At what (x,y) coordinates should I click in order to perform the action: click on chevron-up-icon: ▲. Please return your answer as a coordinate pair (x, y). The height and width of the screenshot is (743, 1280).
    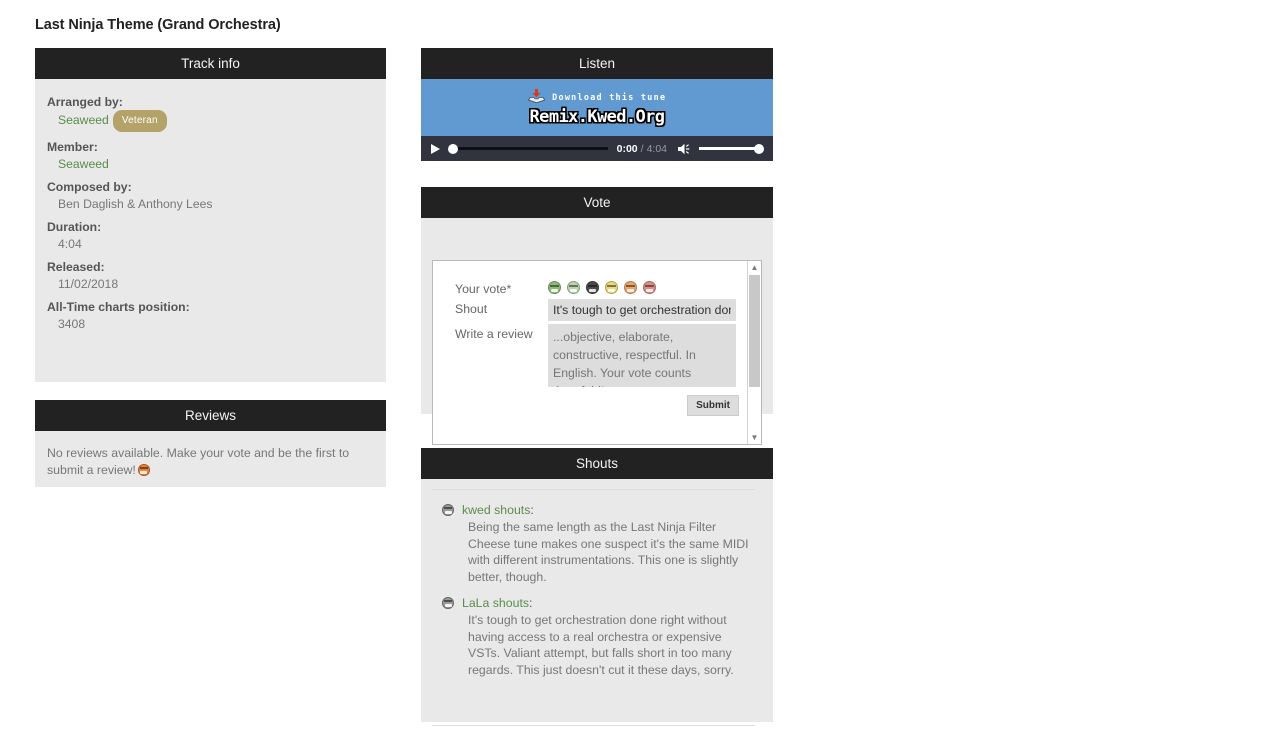
    Looking at the image, I should click on (754, 267).